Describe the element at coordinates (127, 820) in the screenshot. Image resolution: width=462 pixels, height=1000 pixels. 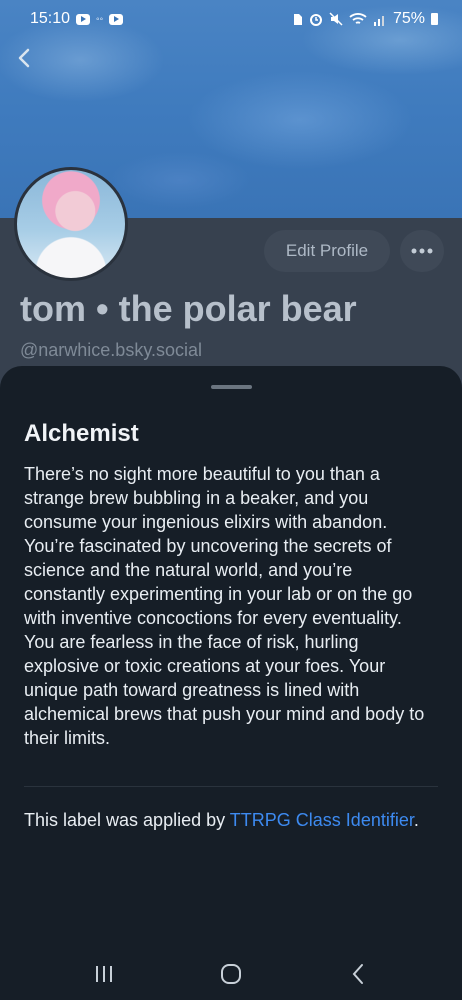
I see `attribution-prefix: This label was applied by` at that location.